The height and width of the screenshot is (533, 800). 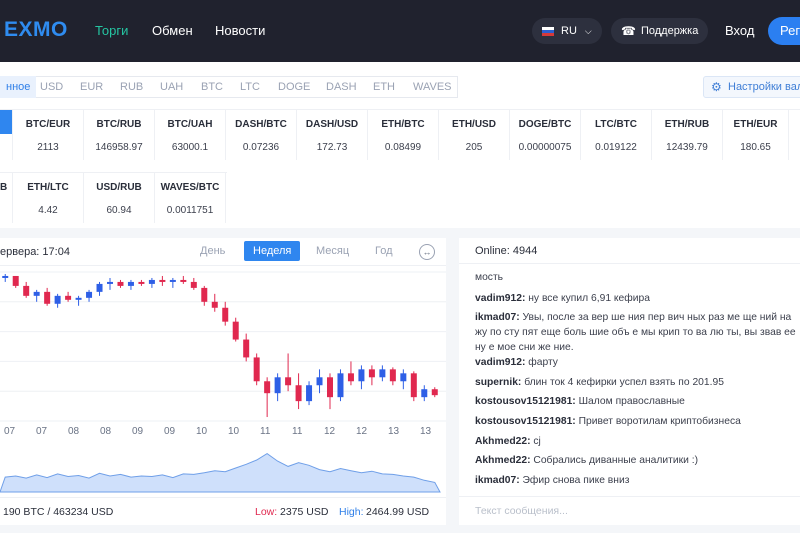 What do you see at coordinates (637, 480) in the screenshot?
I see `chat-message: ikmad07: Эфир снова пике вниз` at bounding box center [637, 480].